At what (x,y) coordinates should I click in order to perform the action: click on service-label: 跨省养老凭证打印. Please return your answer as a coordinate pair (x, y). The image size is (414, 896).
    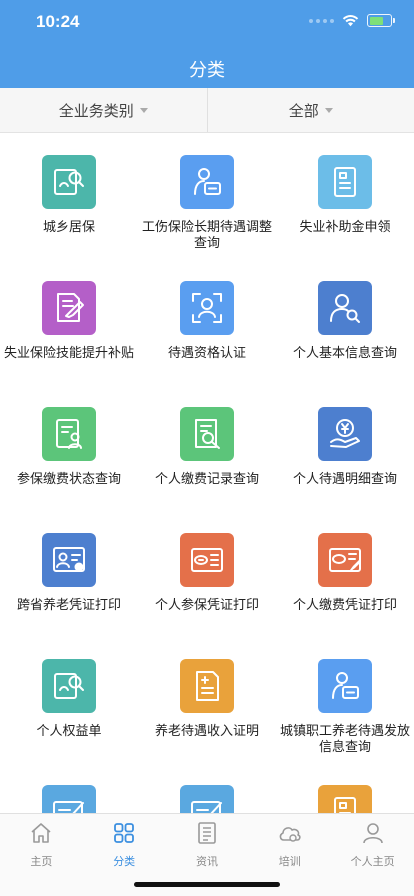
    Looking at the image, I should click on (68, 604).